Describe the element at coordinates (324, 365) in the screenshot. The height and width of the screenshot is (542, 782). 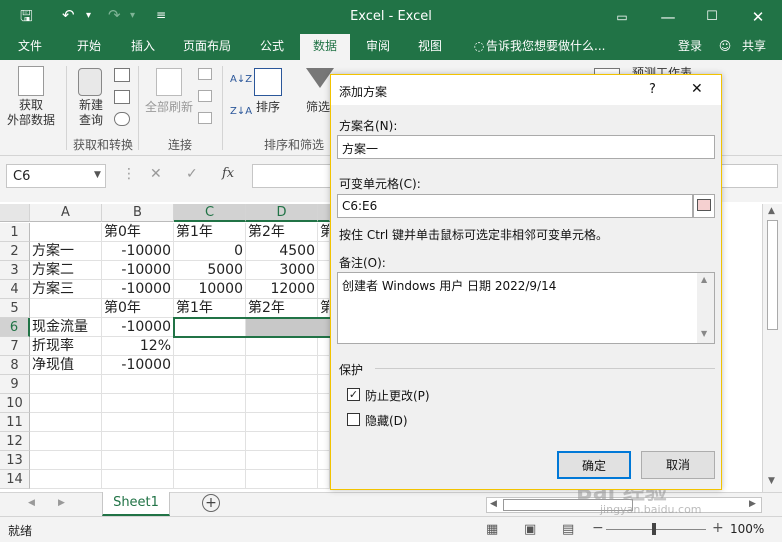
I see `cell-e8` at that location.